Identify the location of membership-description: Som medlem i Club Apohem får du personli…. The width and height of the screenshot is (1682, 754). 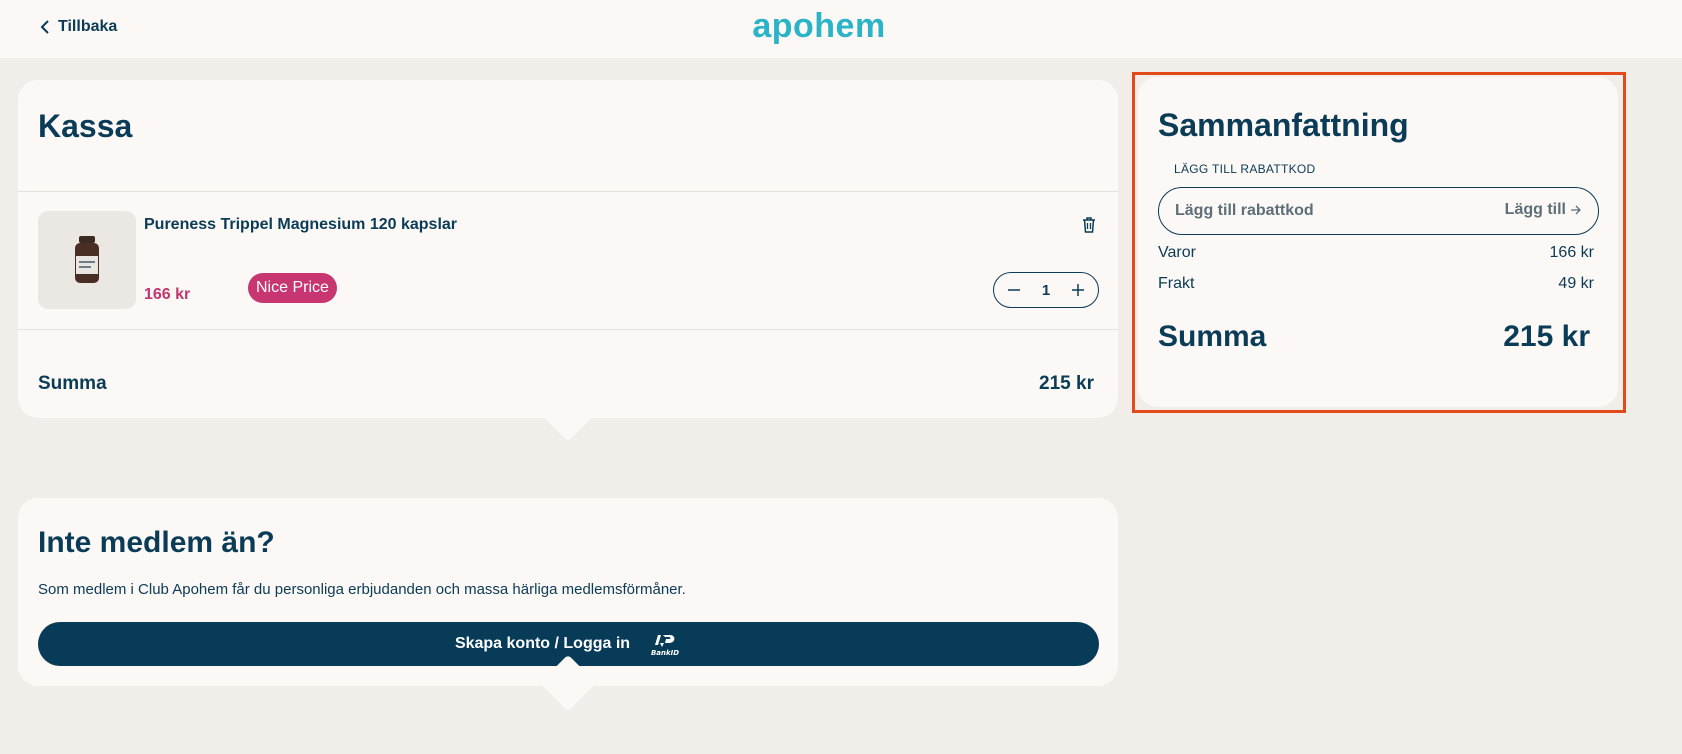
(362, 589).